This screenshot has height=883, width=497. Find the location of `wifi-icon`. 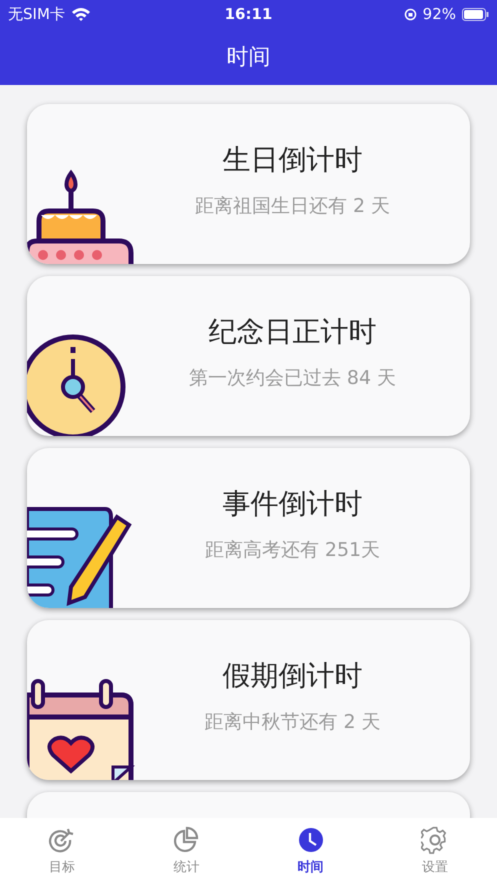

wifi-icon is located at coordinates (80, 14).